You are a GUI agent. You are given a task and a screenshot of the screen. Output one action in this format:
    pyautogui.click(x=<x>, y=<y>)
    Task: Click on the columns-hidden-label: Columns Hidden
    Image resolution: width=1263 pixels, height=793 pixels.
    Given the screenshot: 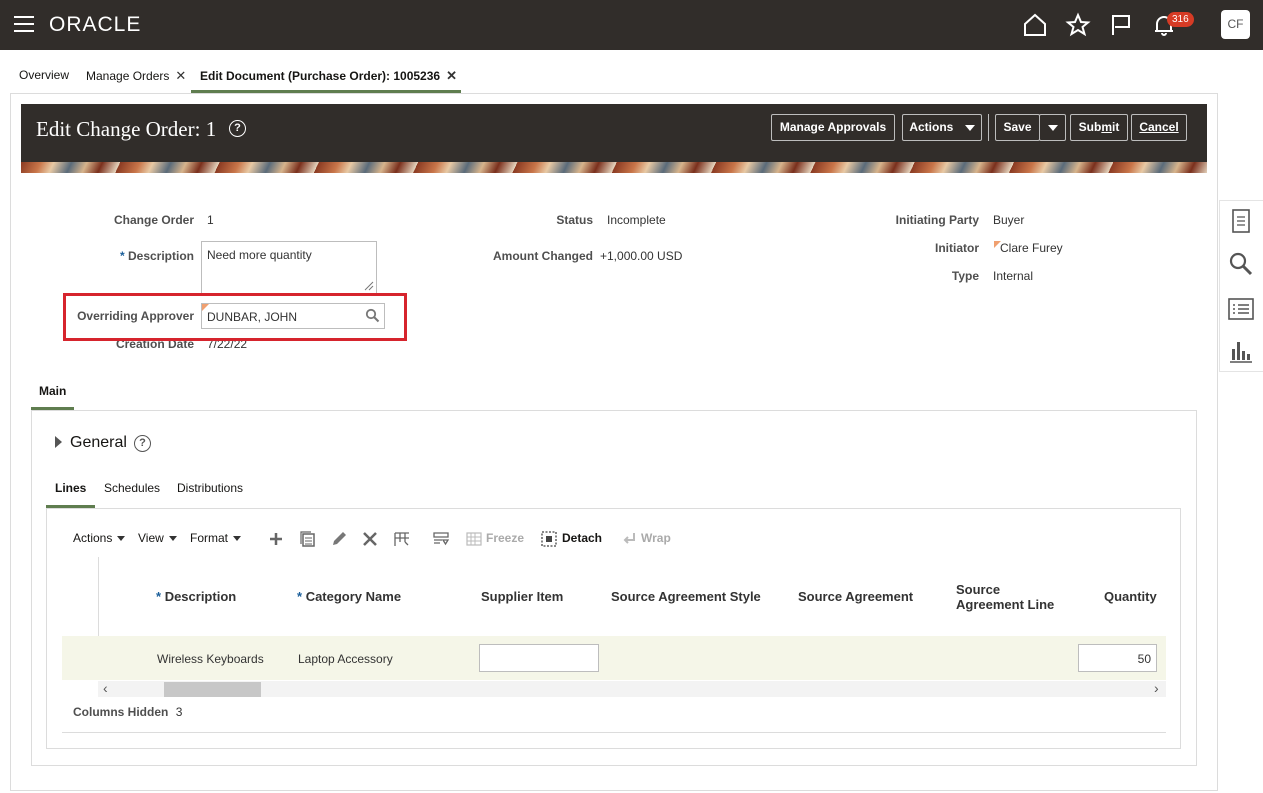 What is the action you would take?
    pyautogui.click(x=121, y=712)
    